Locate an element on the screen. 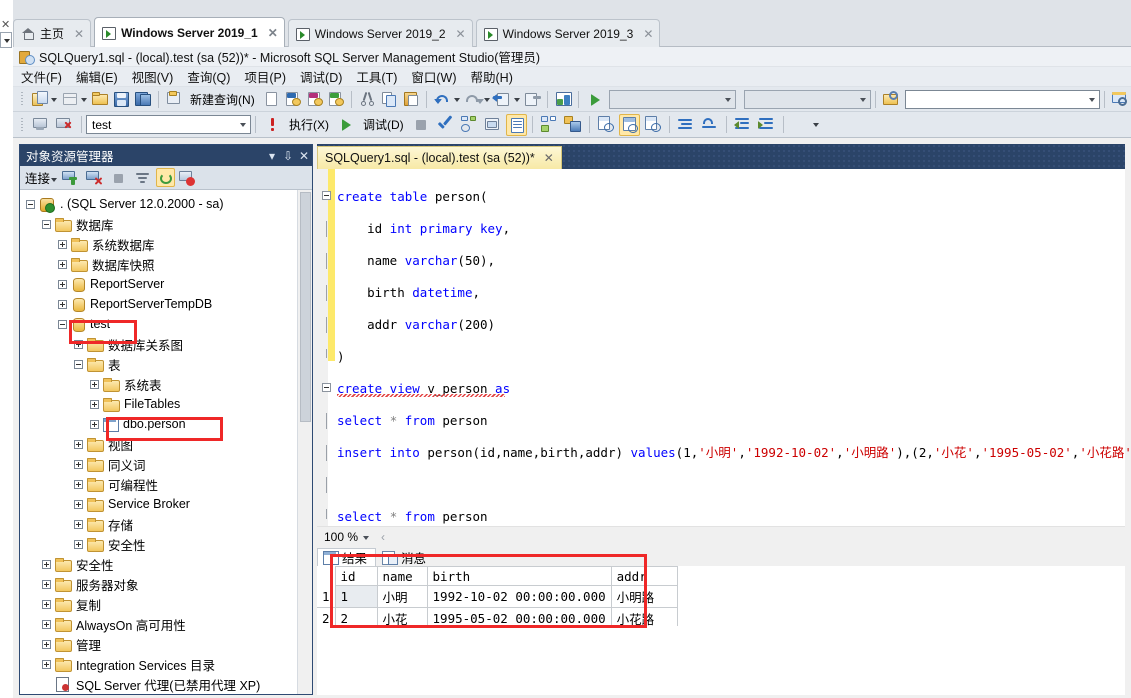 The height and width of the screenshot is (698, 1131). tree-node: Service Broker is located at coordinates (166, 504).